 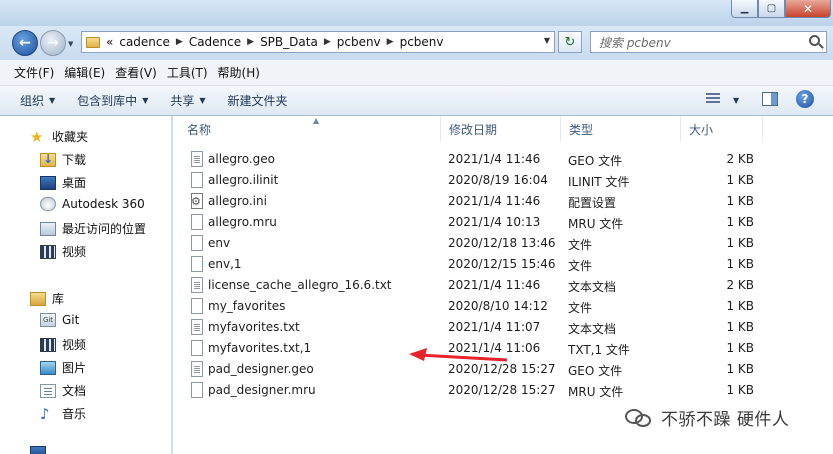 I want to click on file-row: myfavorites.txt 2021/1/4 11:07 文本文档 1 KB, so click(x=503, y=327).